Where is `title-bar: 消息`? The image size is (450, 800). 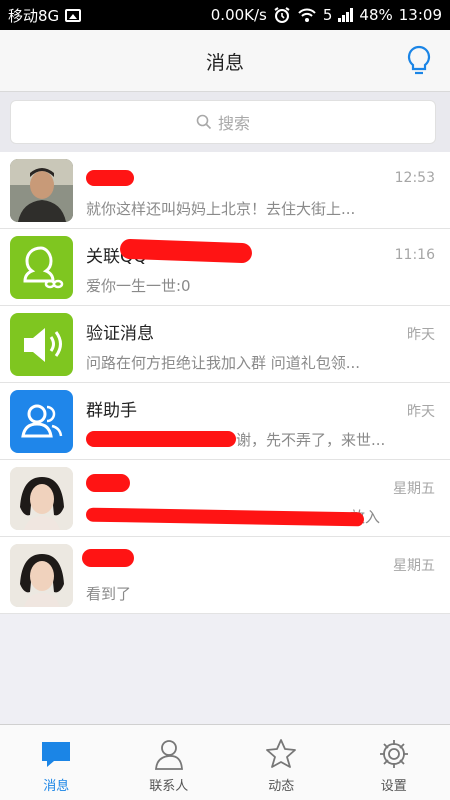
title-bar: 消息 is located at coordinates (225, 61).